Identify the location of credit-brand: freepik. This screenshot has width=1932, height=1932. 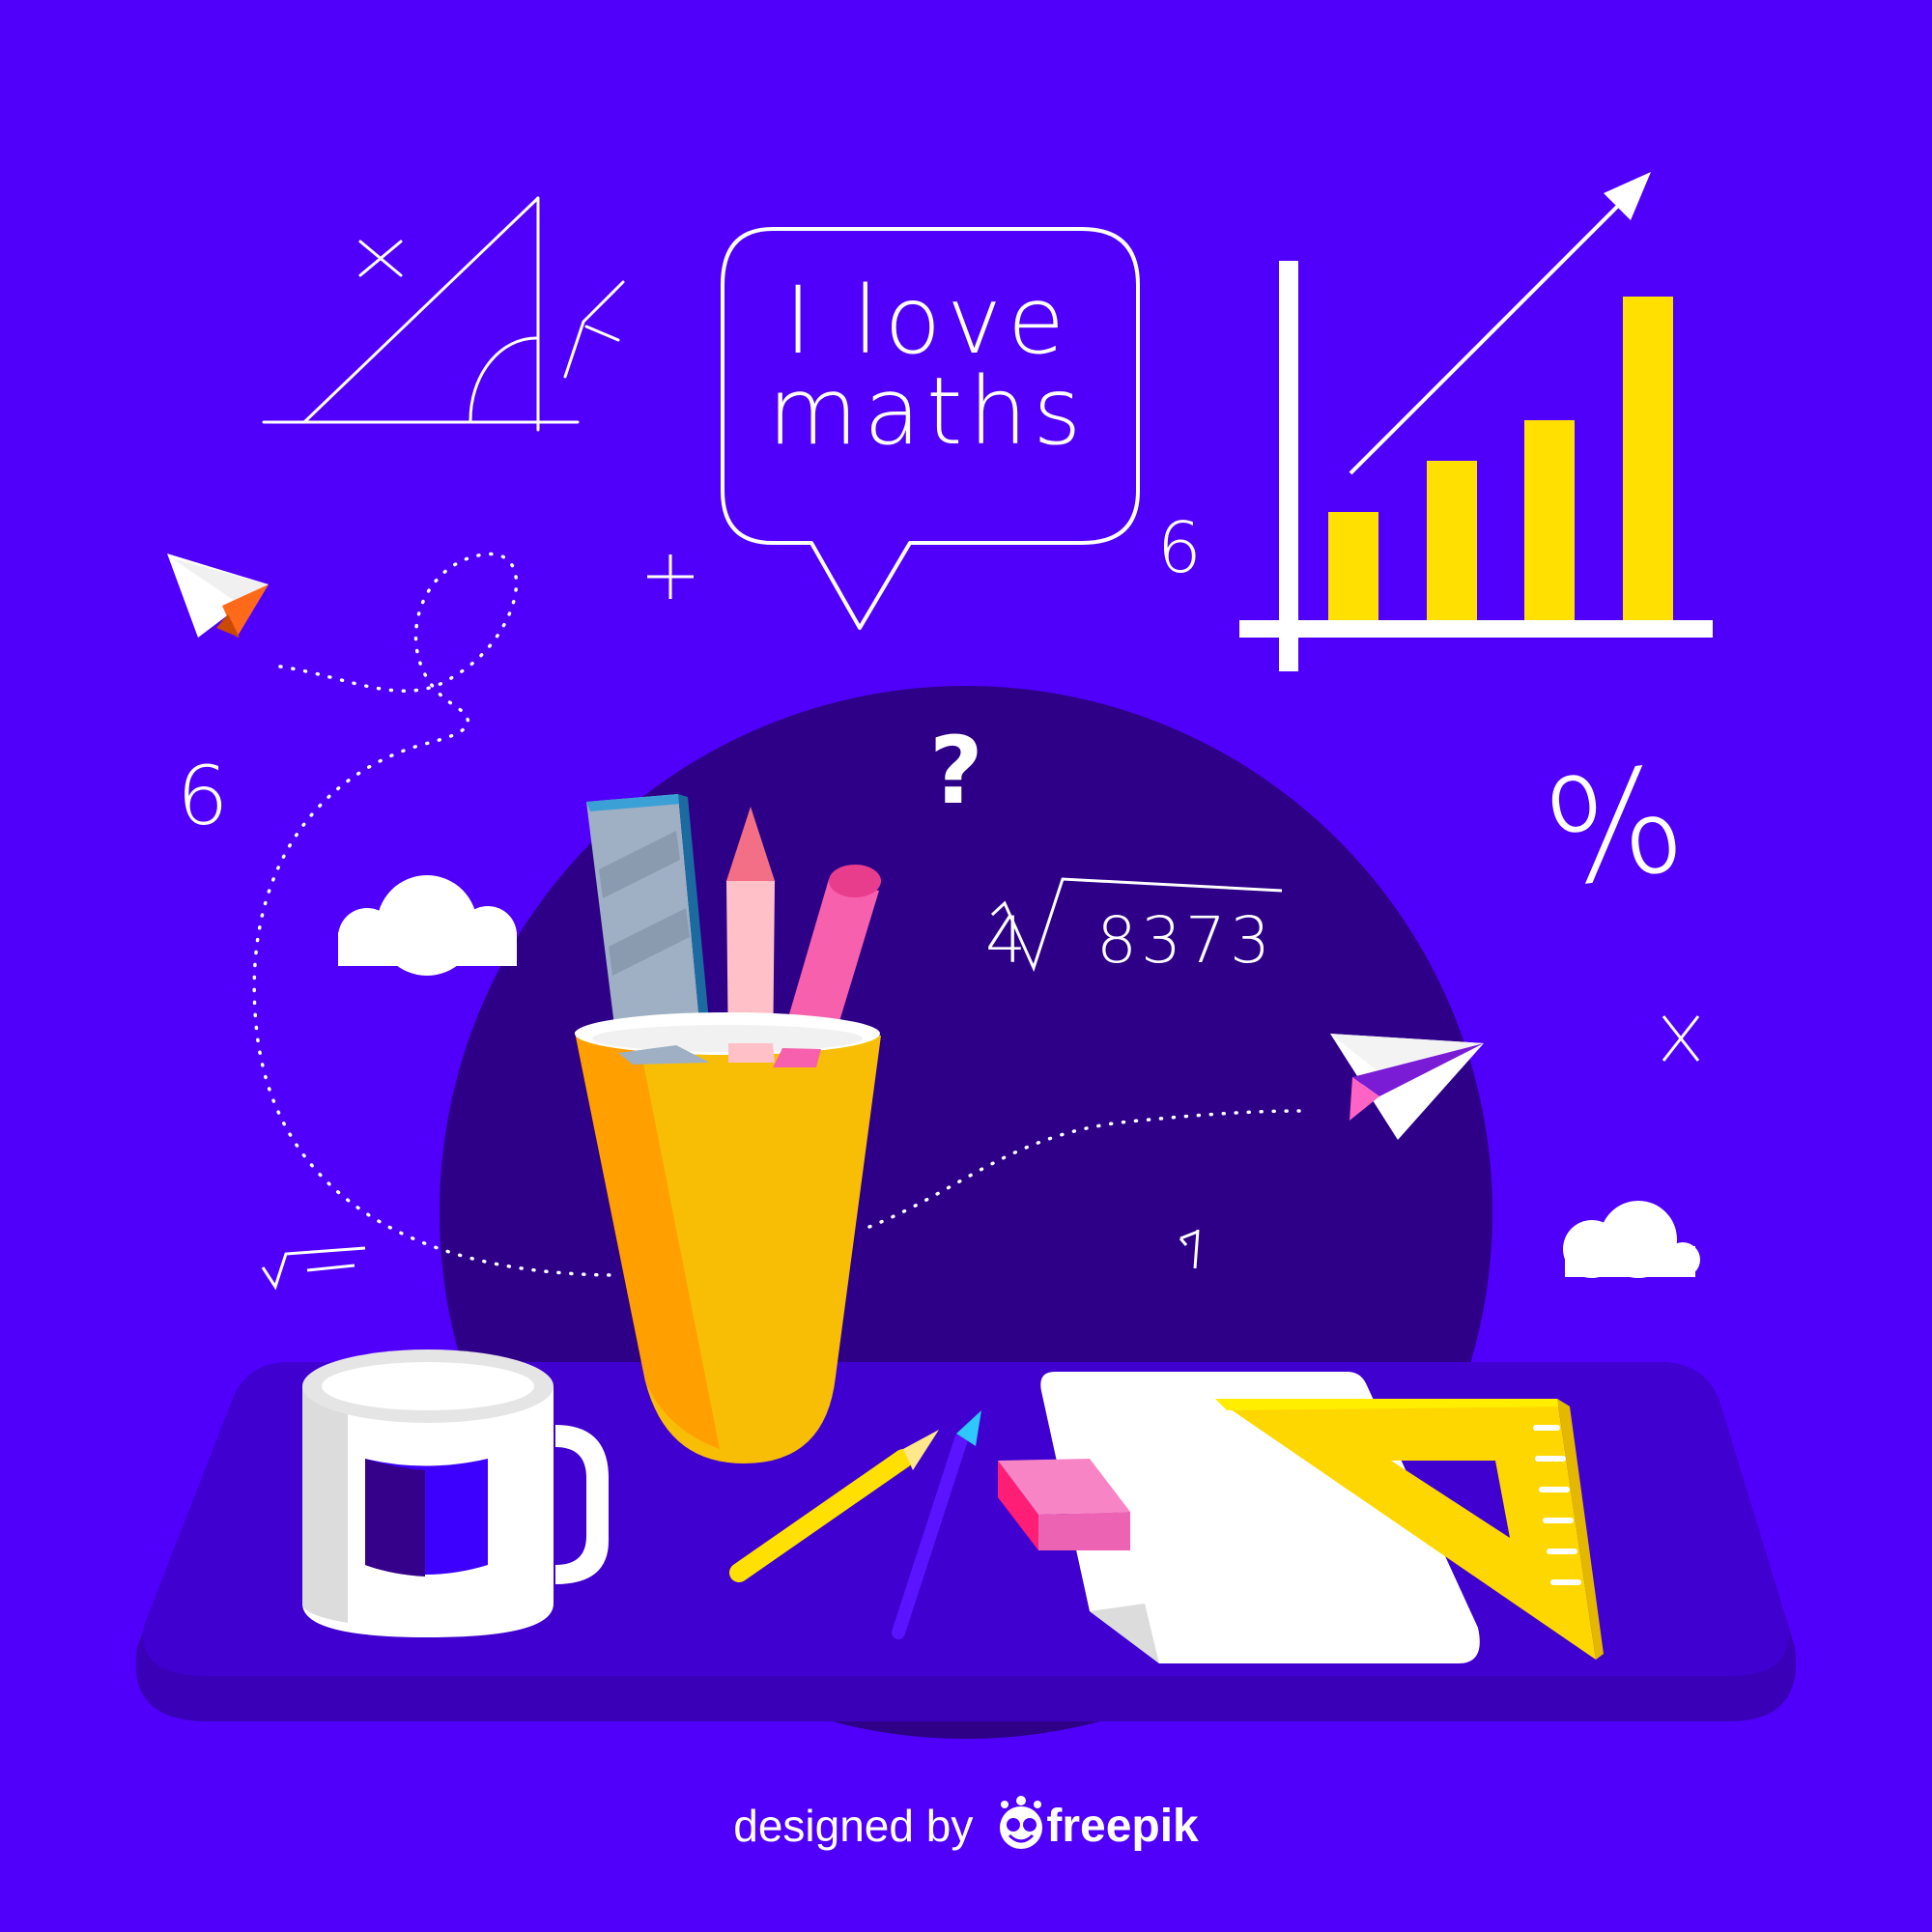
(1122, 1826).